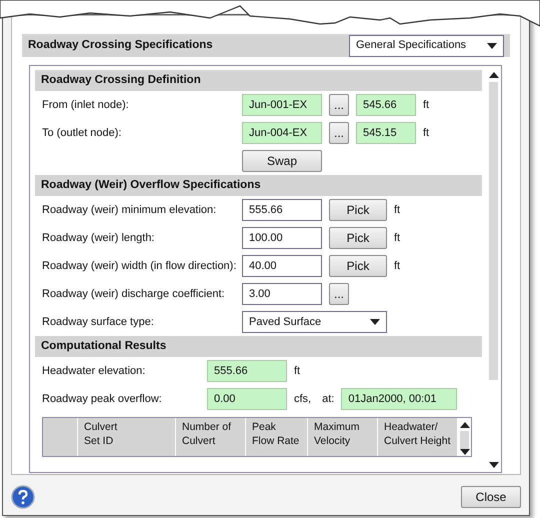 This screenshot has width=540, height=518. I want to click on column-header: Number of Culvert, so click(211, 437).